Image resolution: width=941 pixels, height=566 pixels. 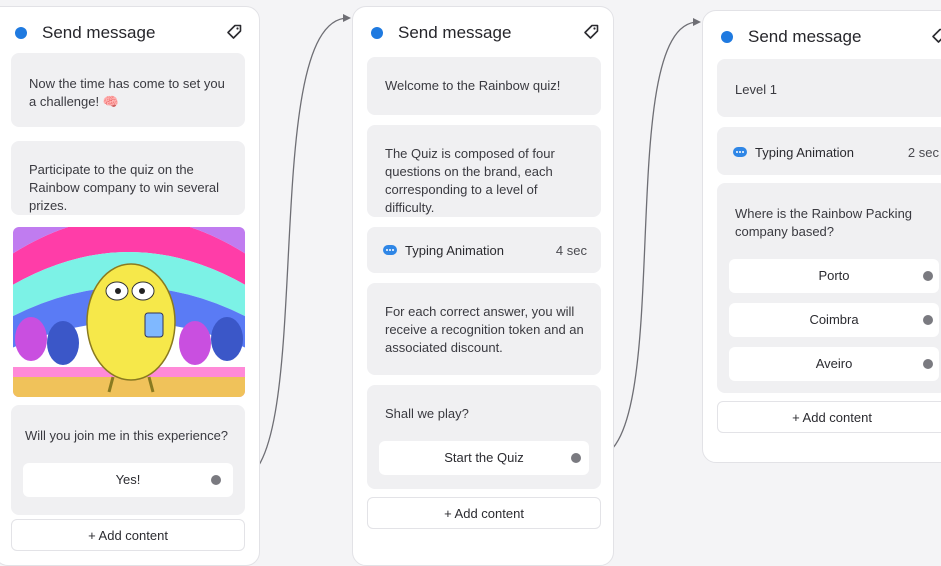 I want to click on option-label: Aveiro, so click(x=834, y=363).